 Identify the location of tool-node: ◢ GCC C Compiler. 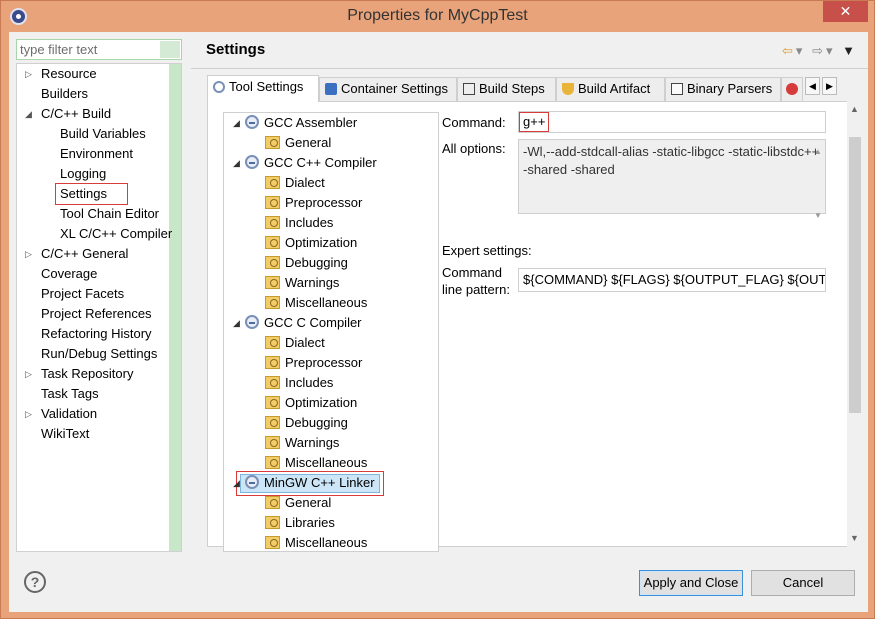
(297, 323).